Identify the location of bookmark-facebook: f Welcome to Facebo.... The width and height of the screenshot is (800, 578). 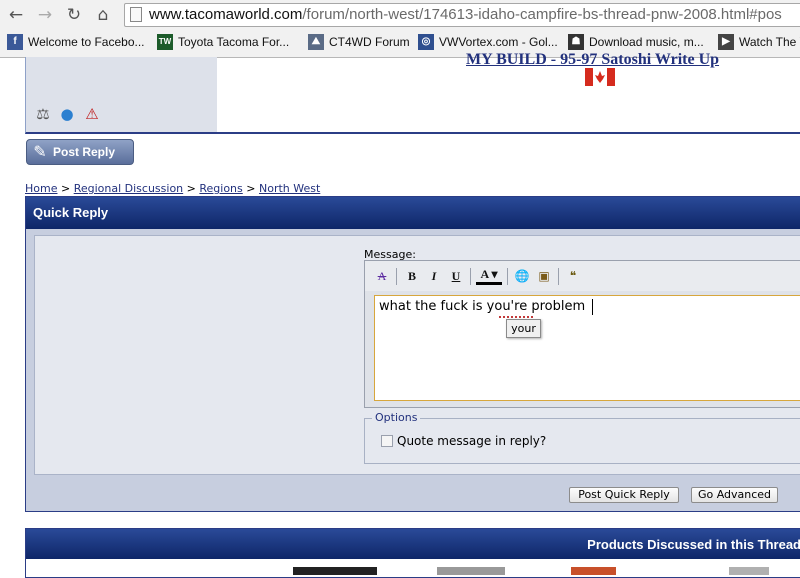
(76, 42).